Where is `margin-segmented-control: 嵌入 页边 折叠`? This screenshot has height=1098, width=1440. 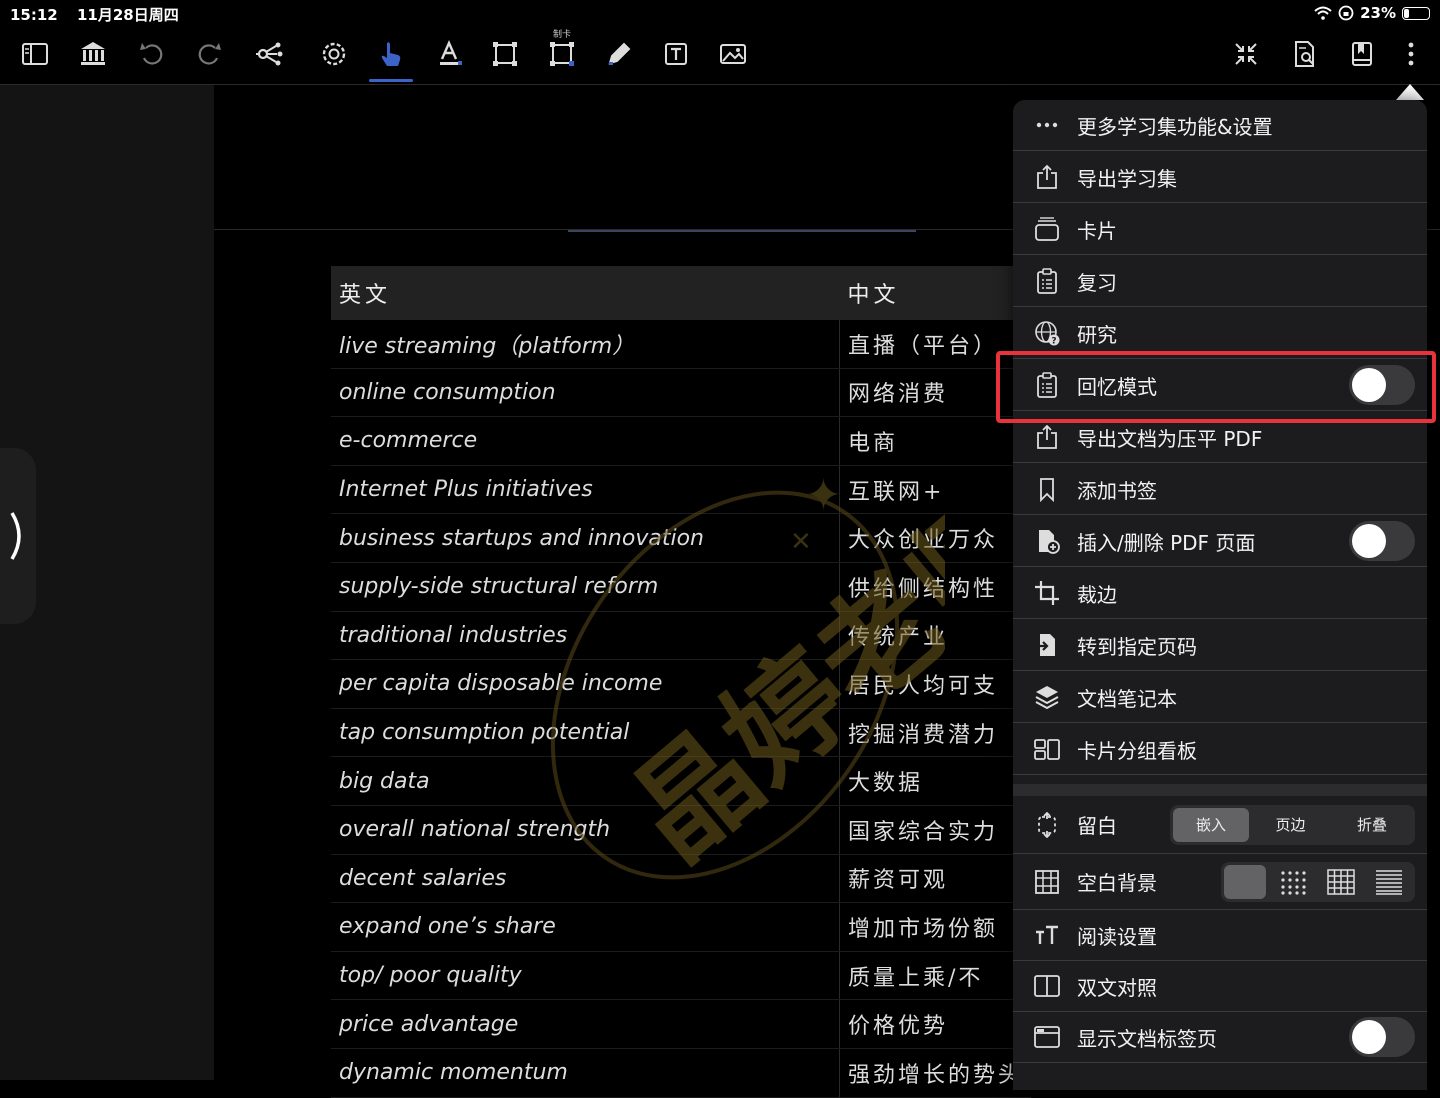 margin-segmented-control: 嵌入 页边 折叠 is located at coordinates (1292, 824).